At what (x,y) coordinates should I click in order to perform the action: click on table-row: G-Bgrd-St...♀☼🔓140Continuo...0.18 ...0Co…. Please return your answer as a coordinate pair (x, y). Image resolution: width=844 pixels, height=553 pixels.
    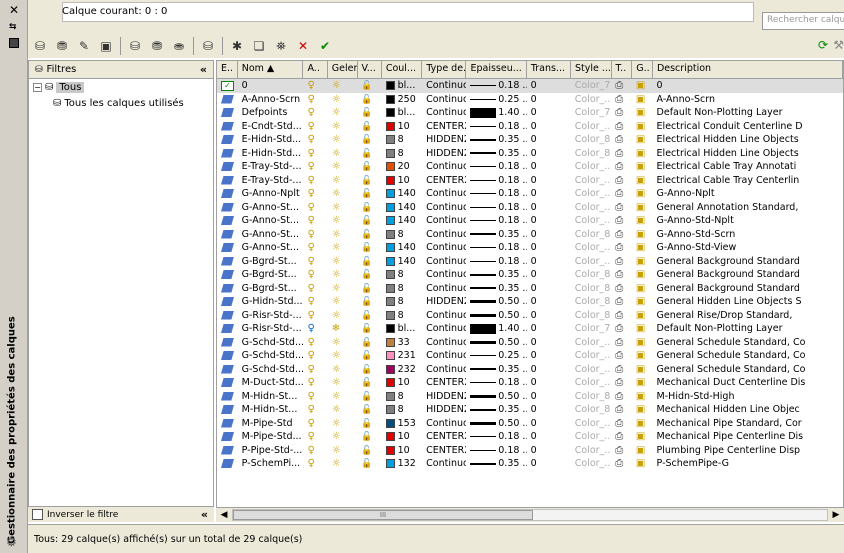
    Looking at the image, I should click on (530, 262).